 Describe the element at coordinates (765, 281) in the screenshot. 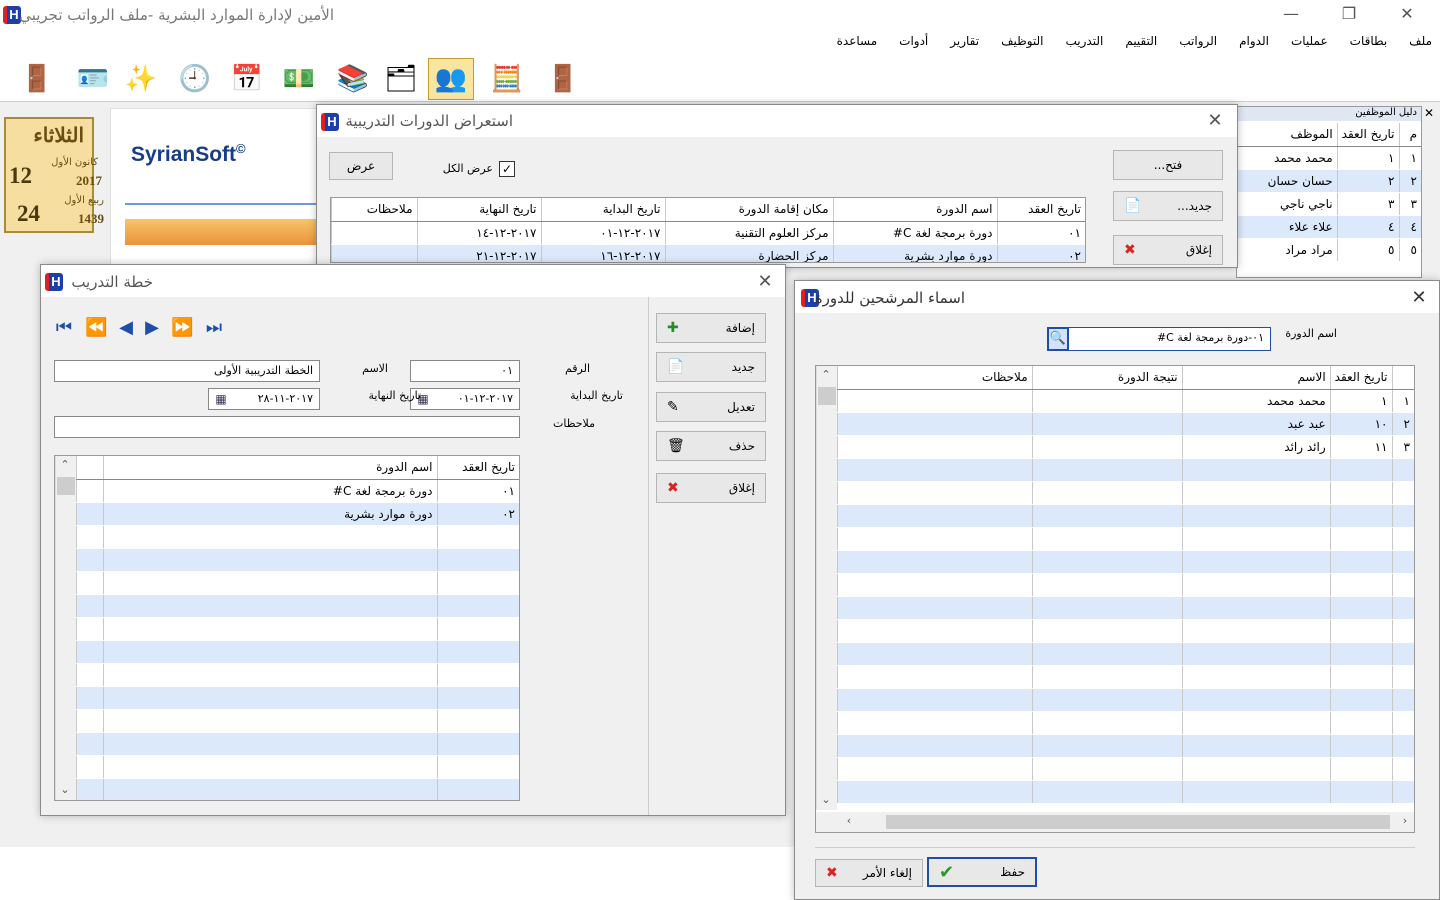

I see `training-plan-close-icon: ✕` at that location.